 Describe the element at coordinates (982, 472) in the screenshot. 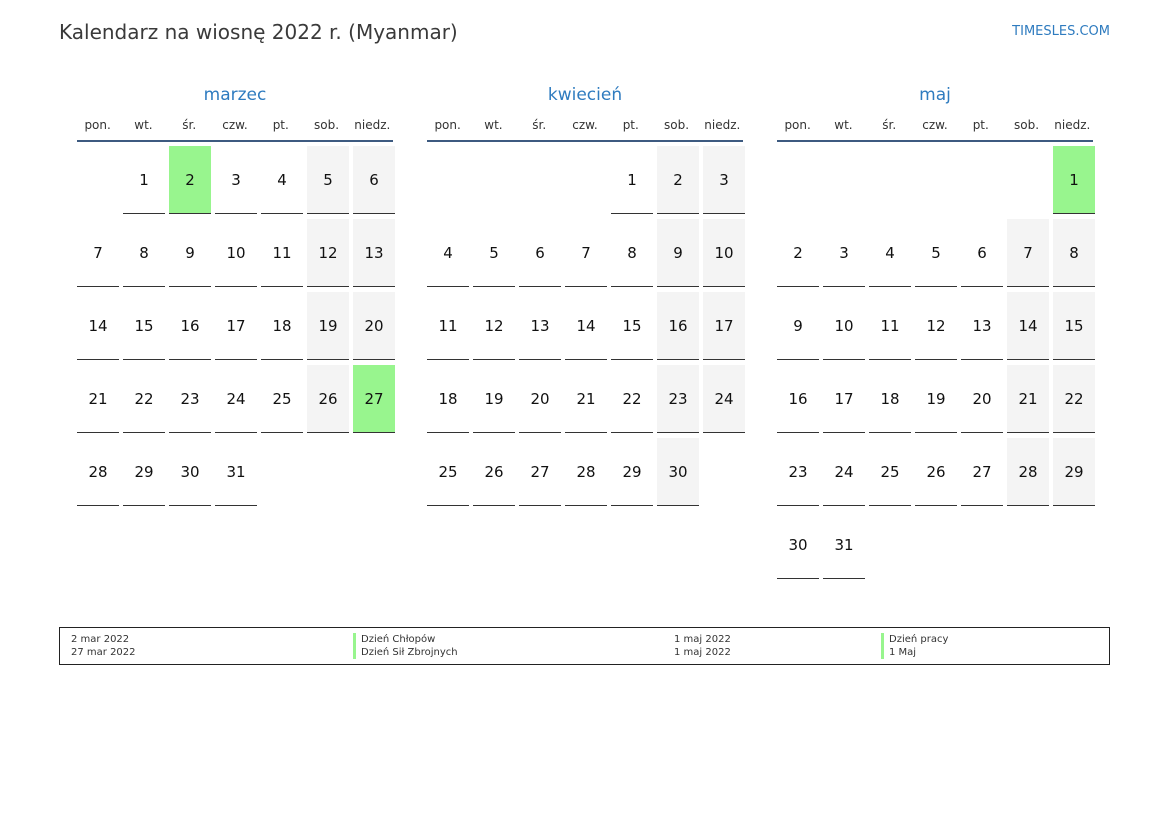

I see `day-cell: 27` at that location.